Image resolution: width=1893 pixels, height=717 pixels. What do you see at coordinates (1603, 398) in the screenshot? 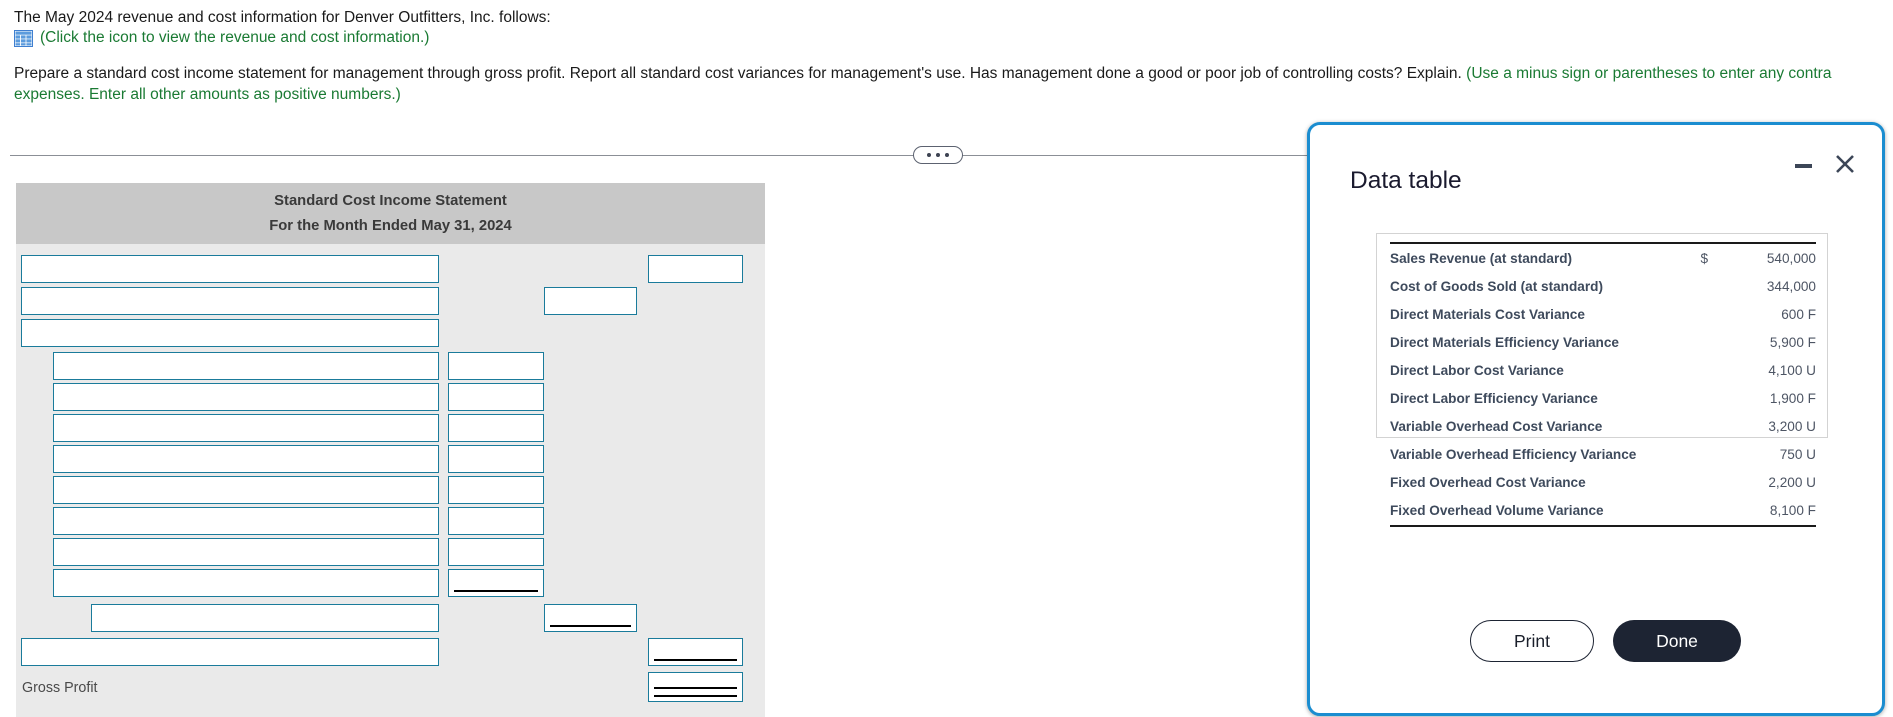
I see `table-row: Direct Labor Efficiency Variance 1,900 F` at bounding box center [1603, 398].